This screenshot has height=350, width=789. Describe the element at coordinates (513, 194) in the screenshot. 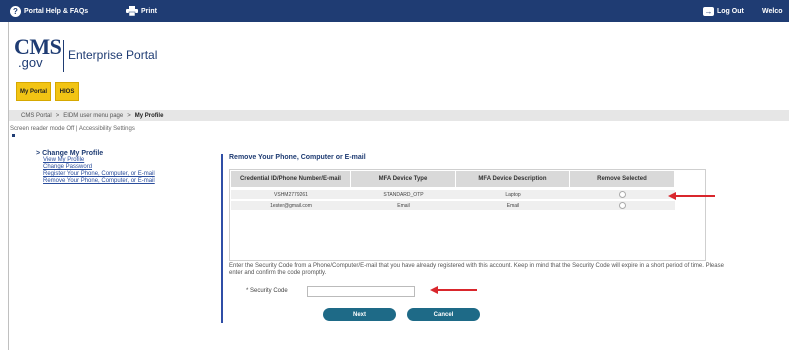

I see `cell-device-description: Laptop` at that location.